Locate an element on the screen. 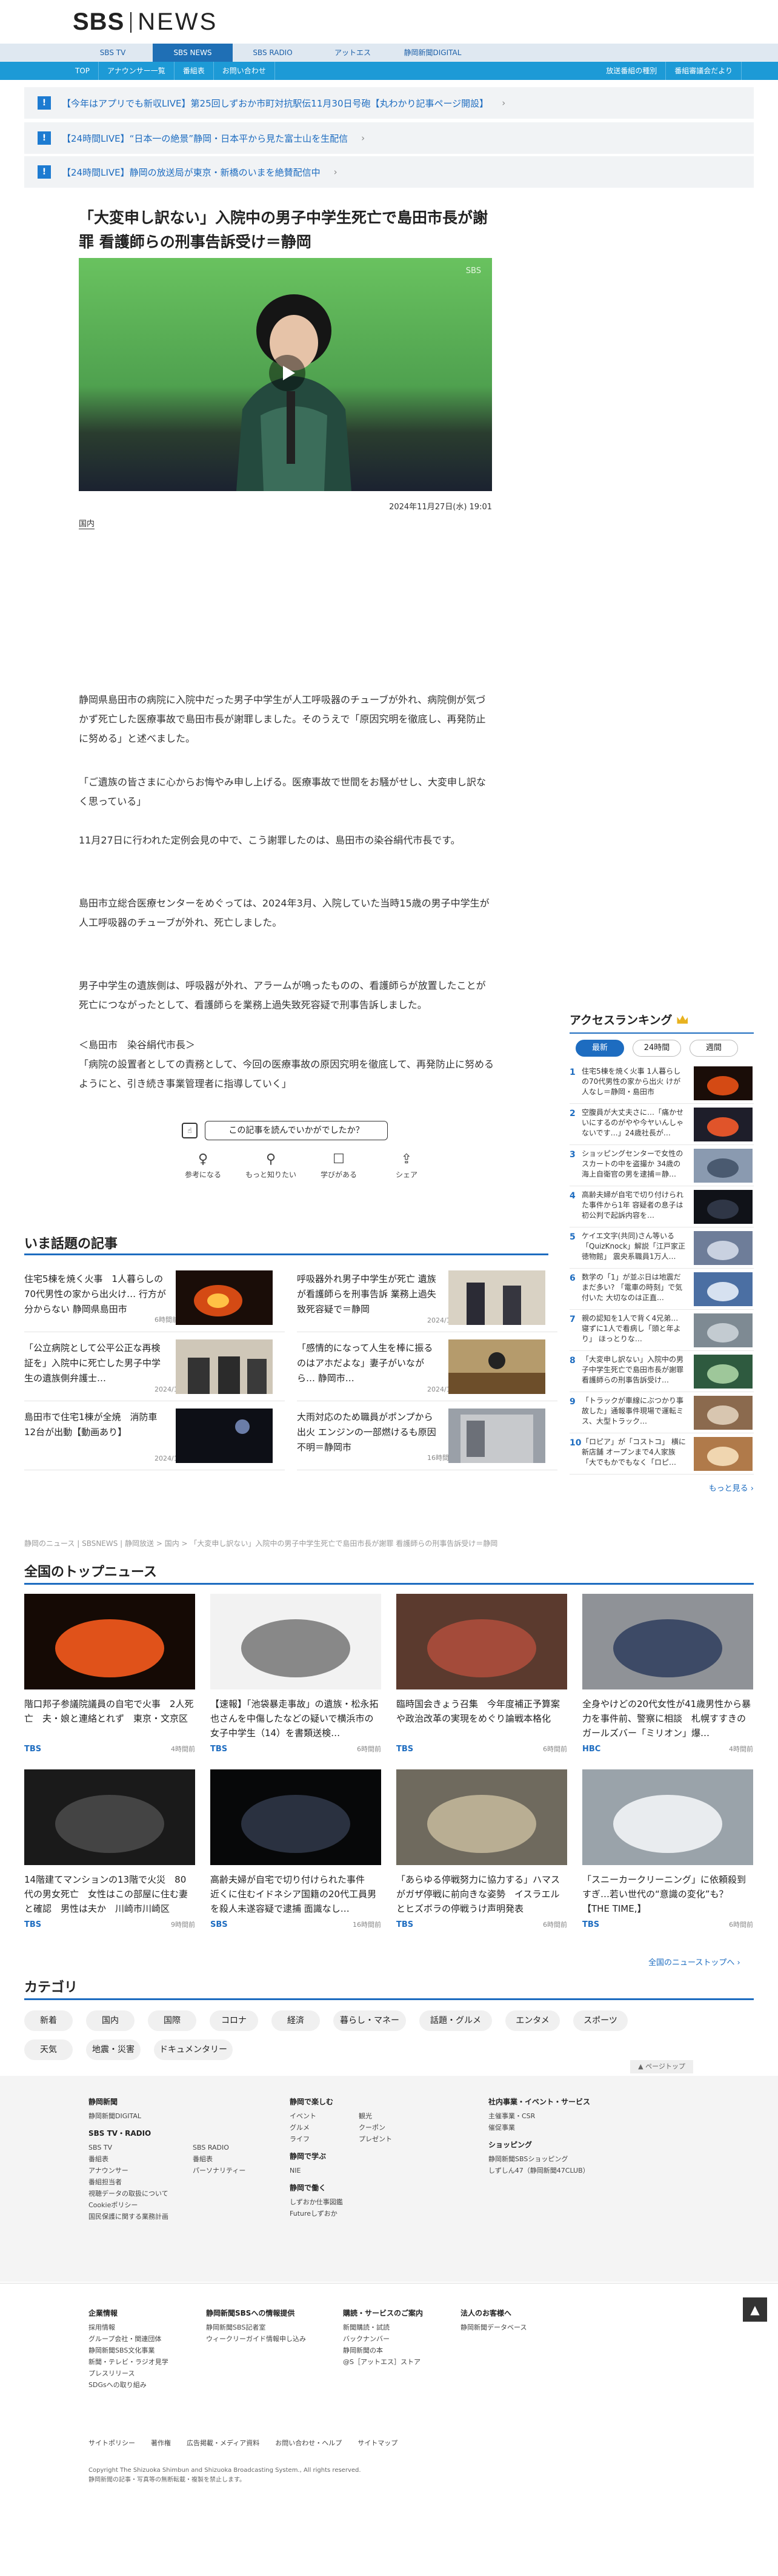  reaction-helpful-button: ♀ 参考になる is located at coordinates (203, 1166).